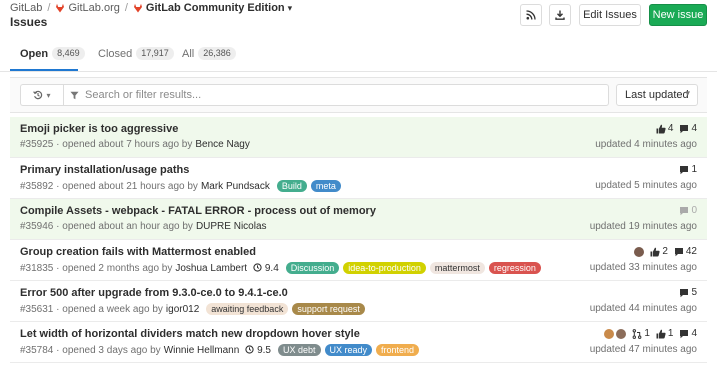 This screenshot has height=365, width=717. I want to click on rss-icon, so click(531, 15).